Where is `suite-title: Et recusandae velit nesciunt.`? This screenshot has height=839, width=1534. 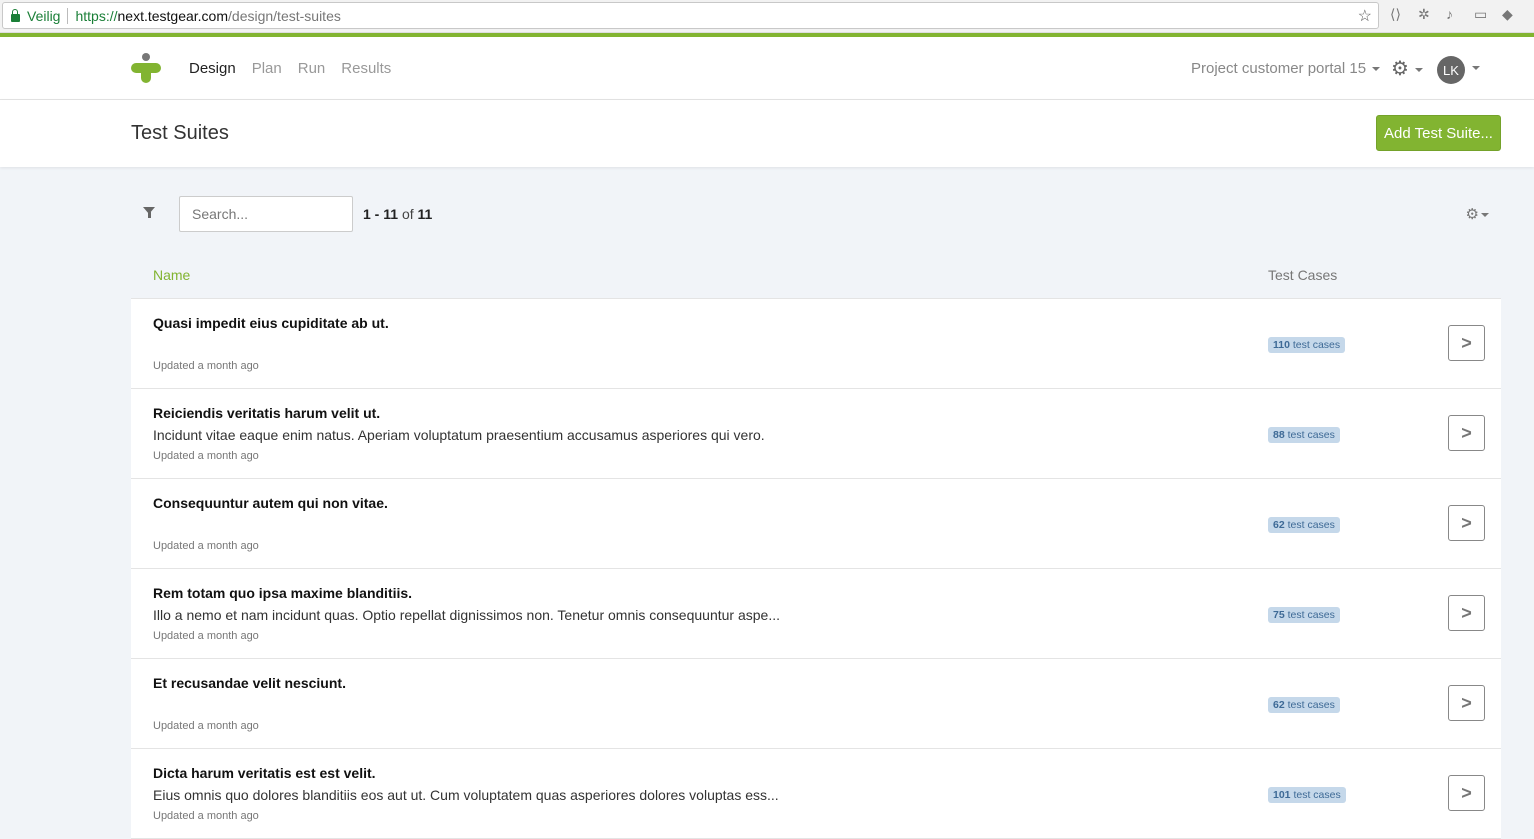 suite-title: Et recusandae velit nesciunt. is located at coordinates (249, 683).